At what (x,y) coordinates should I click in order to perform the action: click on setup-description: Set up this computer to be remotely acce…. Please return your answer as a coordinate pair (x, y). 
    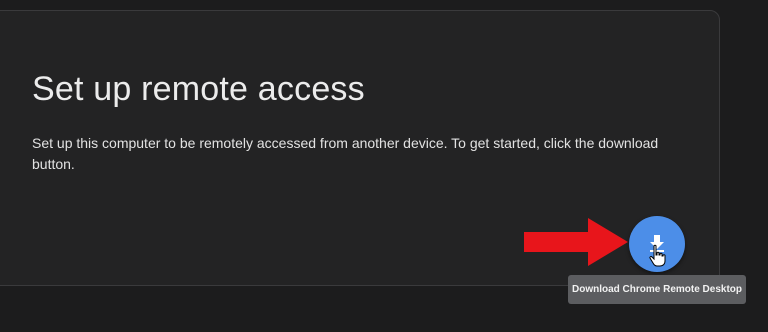
    Looking at the image, I should click on (345, 153).